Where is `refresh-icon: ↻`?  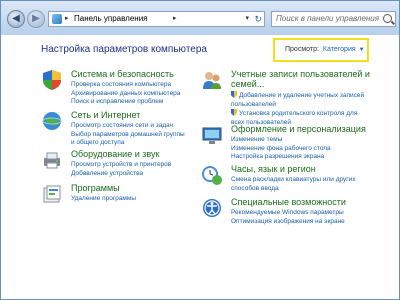
refresh-icon: ↻ is located at coordinates (258, 19).